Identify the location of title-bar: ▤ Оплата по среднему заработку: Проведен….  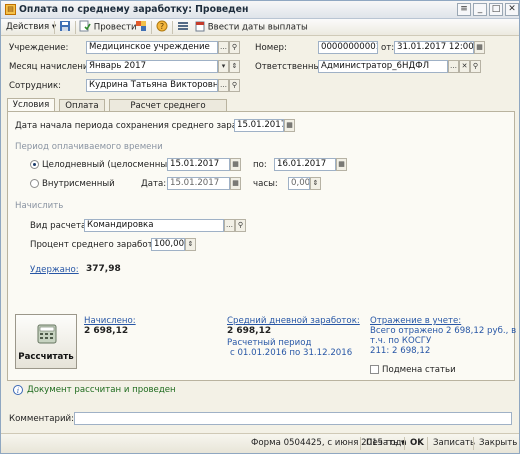
(260, 10).